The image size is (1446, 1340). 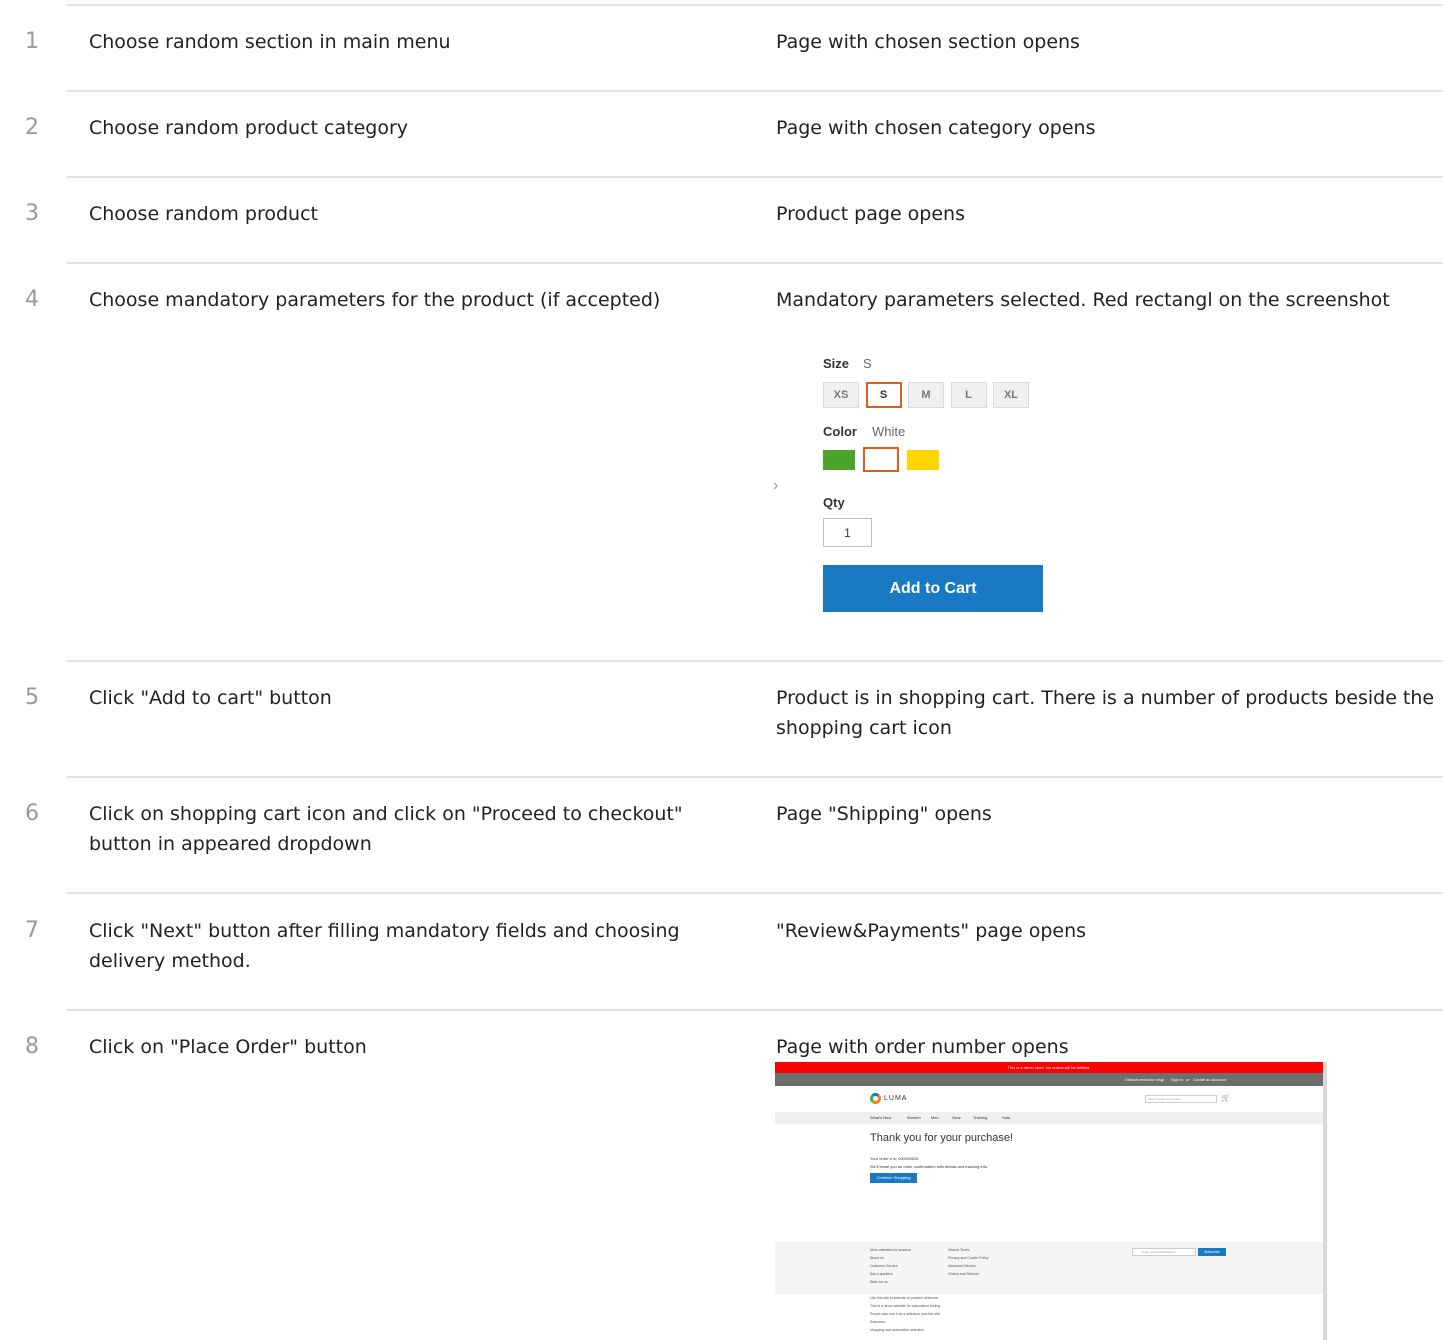 I want to click on footer-link: About us, so click(x=877, y=1258).